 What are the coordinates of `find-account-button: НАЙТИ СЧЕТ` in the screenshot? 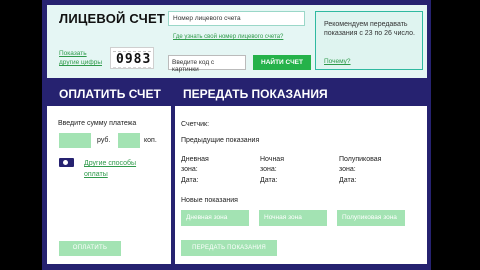 It's located at (282, 62).